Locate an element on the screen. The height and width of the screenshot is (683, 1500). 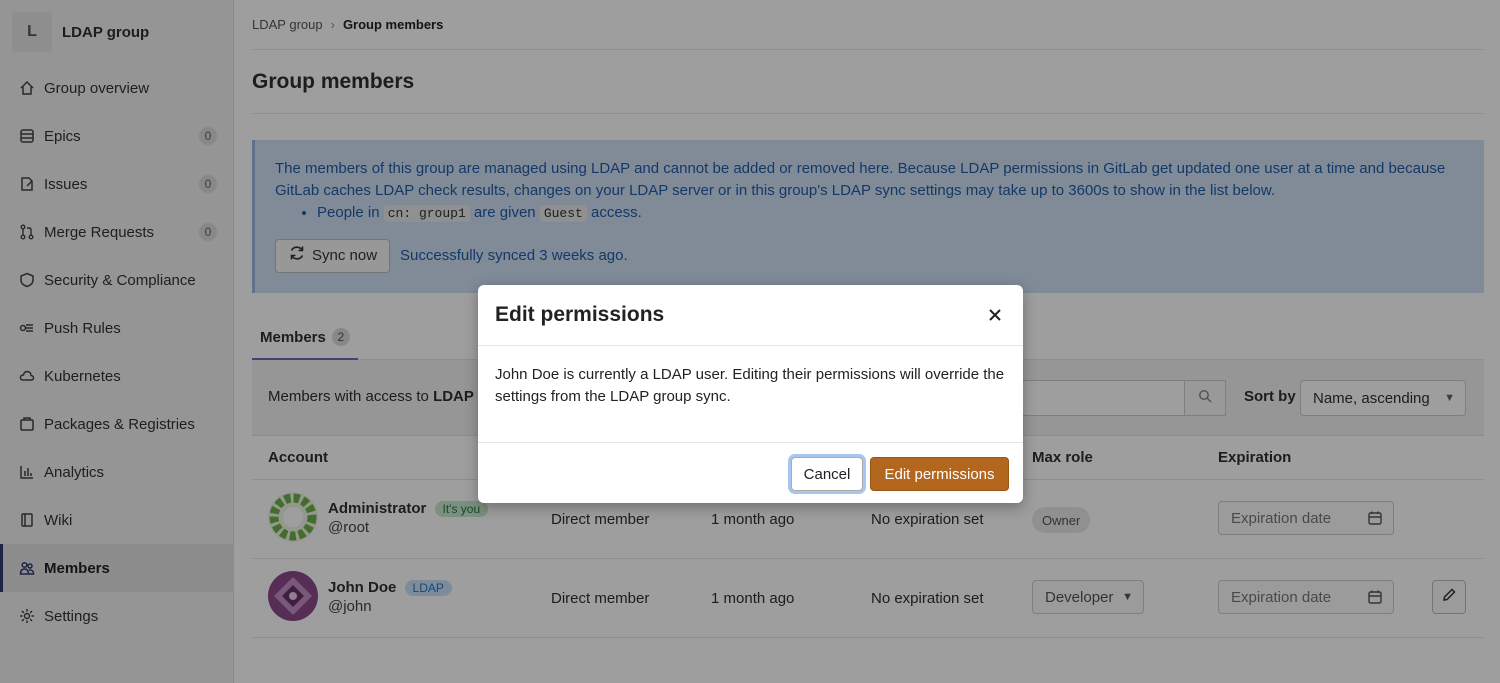
modal-footer: Cancel Edit permissions is located at coordinates (750, 473).